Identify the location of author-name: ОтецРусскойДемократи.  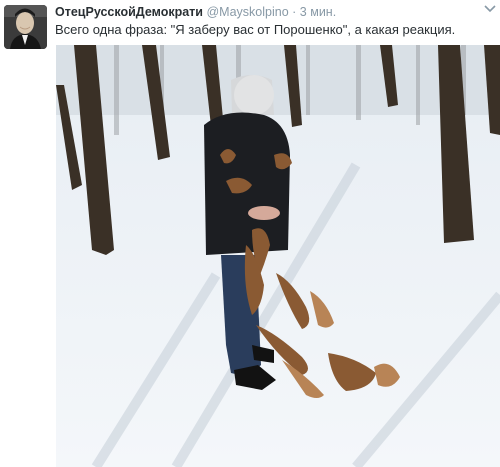
(129, 12).